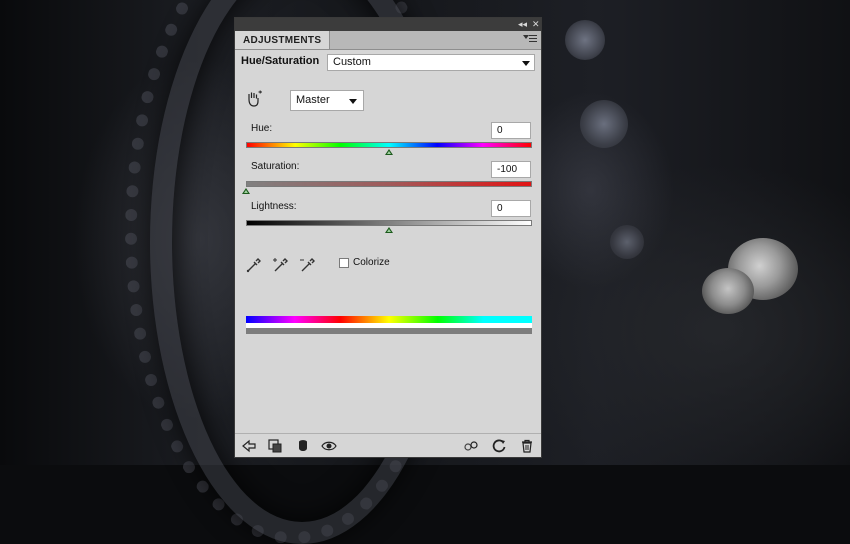  What do you see at coordinates (389, 230) in the screenshot?
I see `lightness-slider-thumb` at bounding box center [389, 230].